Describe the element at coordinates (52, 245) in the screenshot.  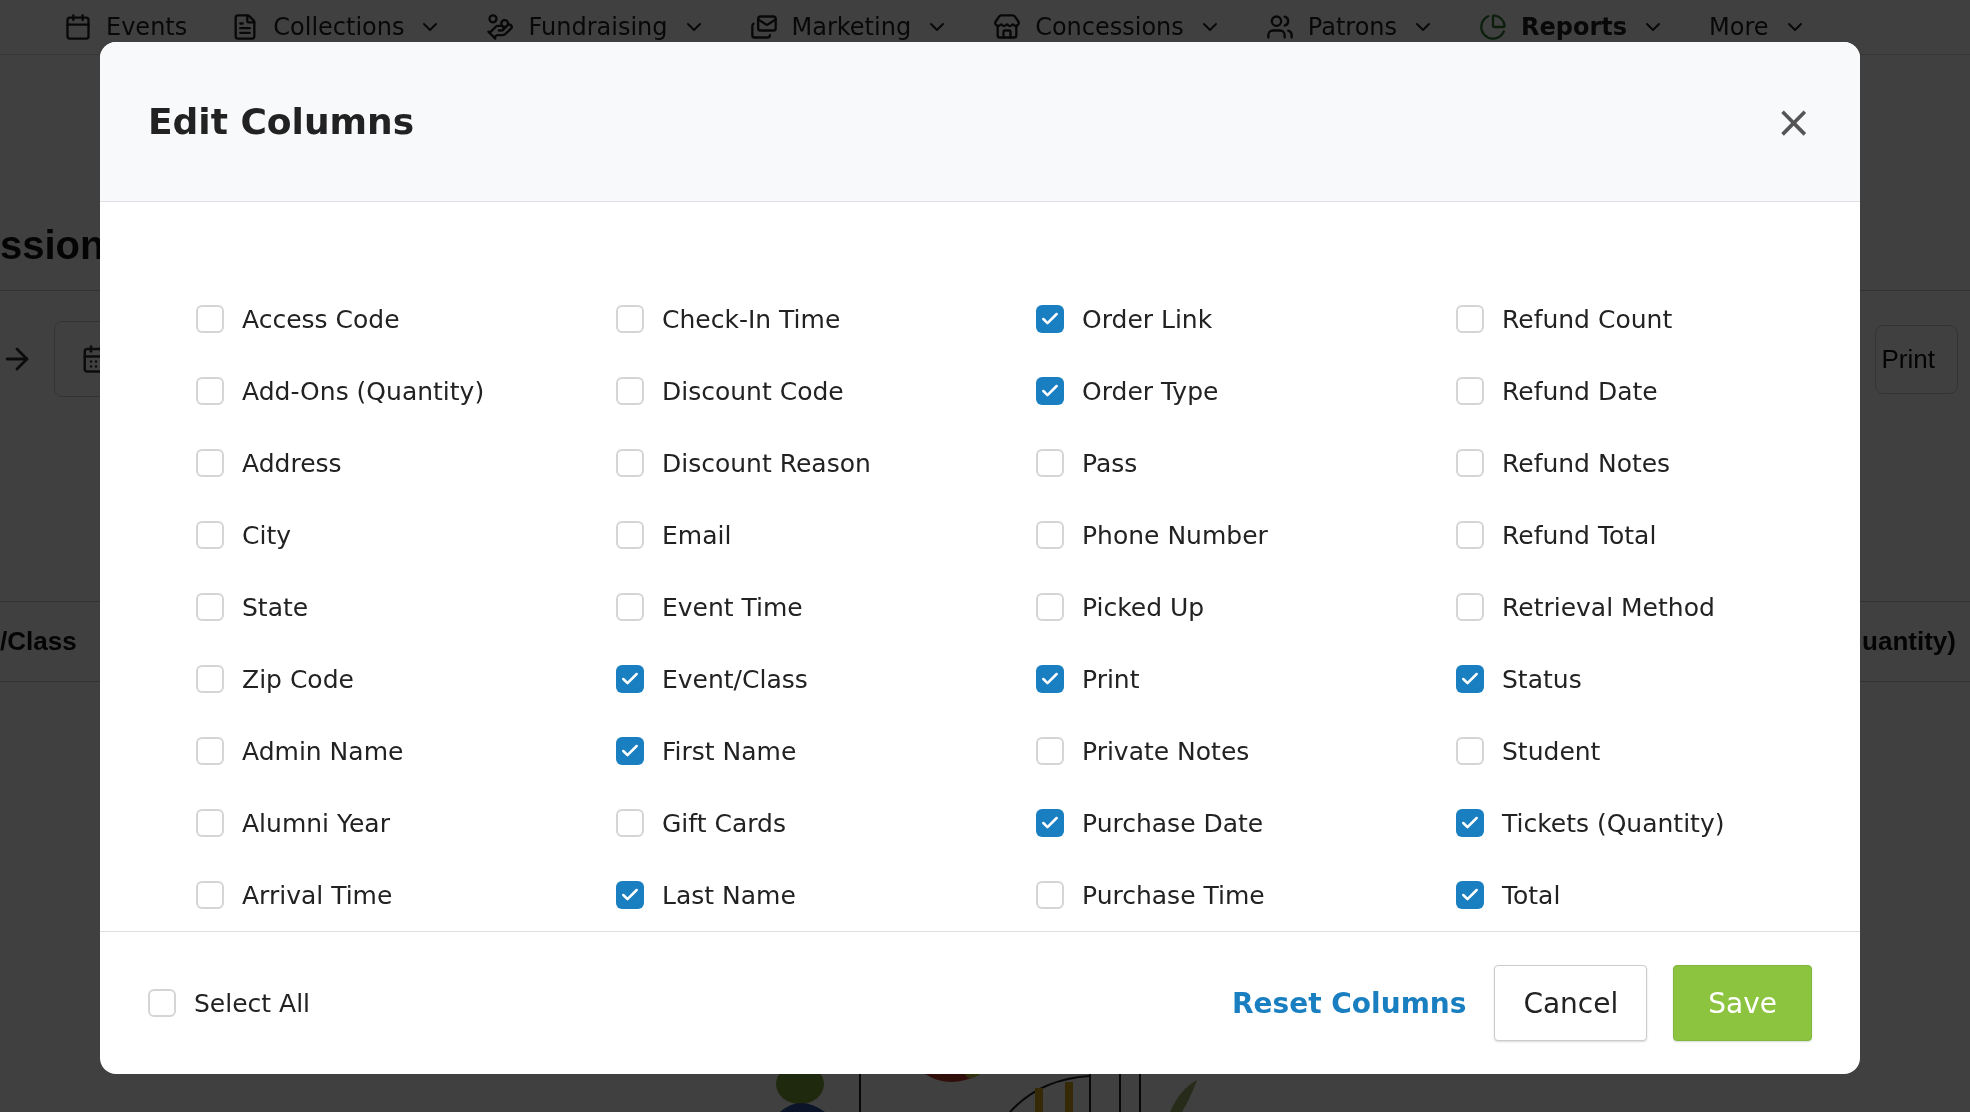
I see `page-heading: ssion` at that location.